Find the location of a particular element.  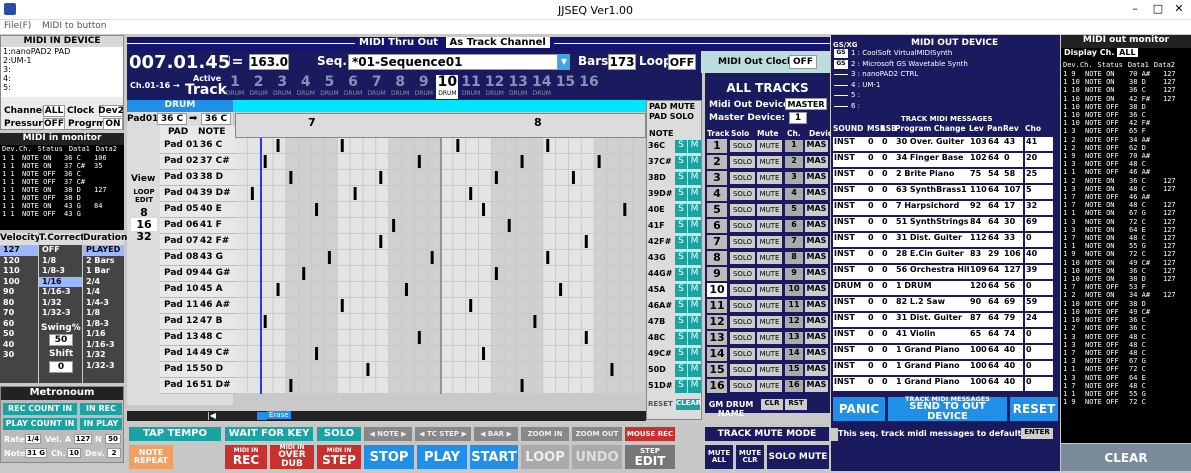

pressure-toggle: OFF is located at coordinates (54, 124).